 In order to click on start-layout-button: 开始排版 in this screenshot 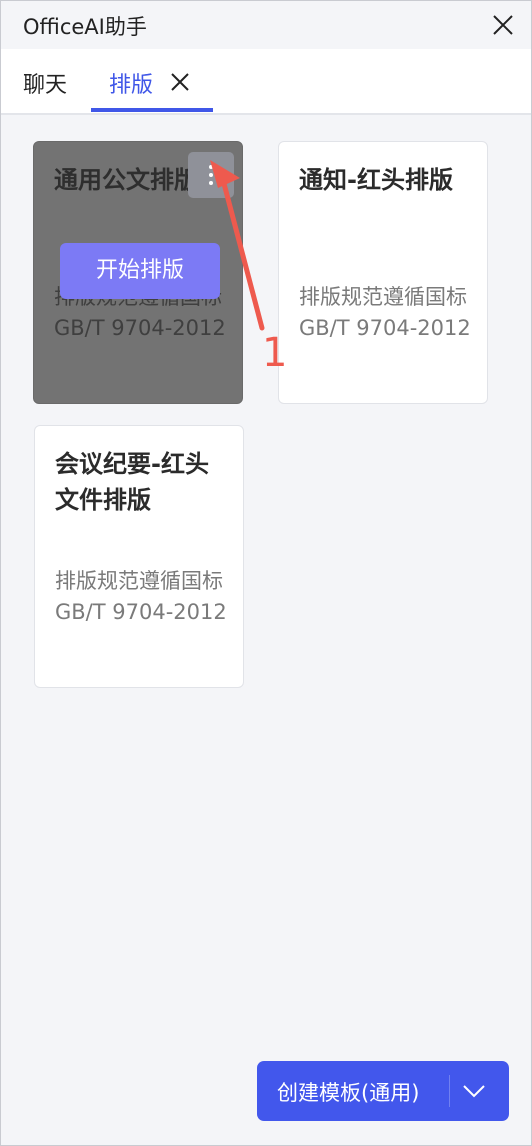, I will do `click(140, 271)`.